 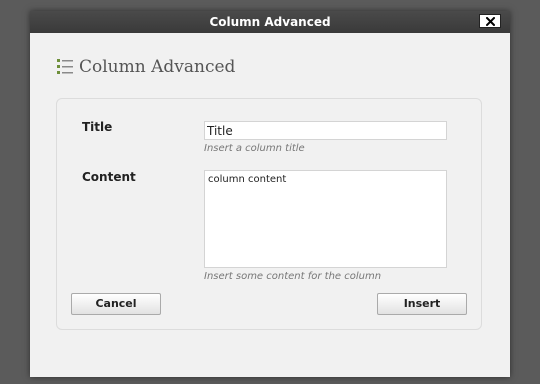 I want to click on list-icon, so click(x=65, y=66).